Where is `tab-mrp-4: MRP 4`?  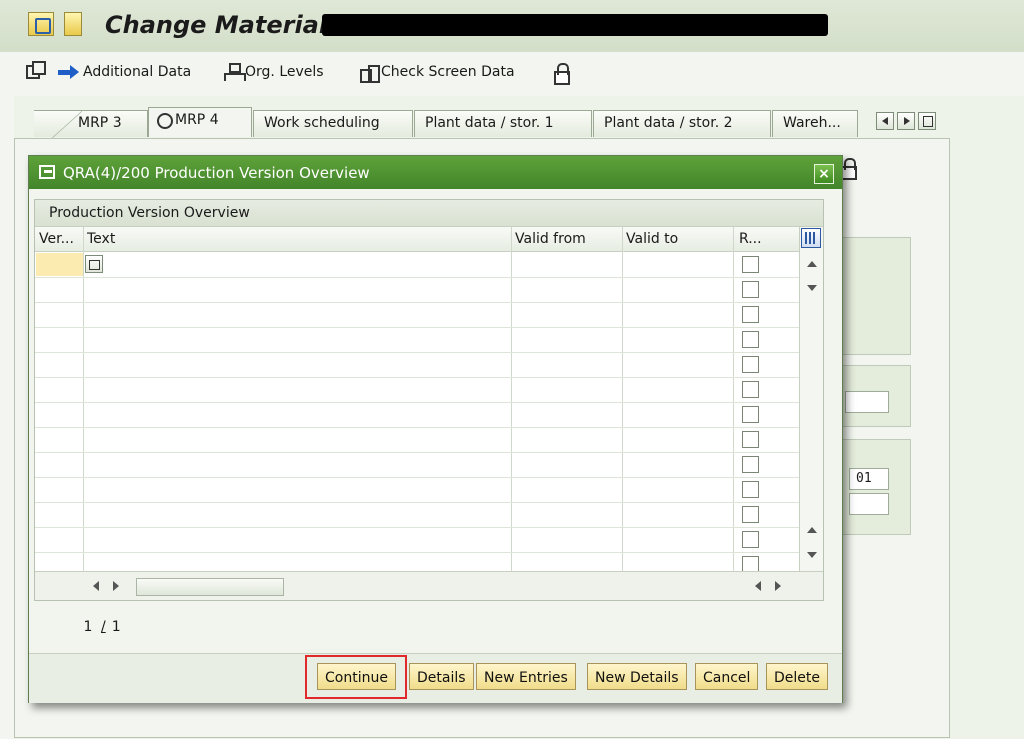
tab-mrp-4: MRP 4 is located at coordinates (200, 122).